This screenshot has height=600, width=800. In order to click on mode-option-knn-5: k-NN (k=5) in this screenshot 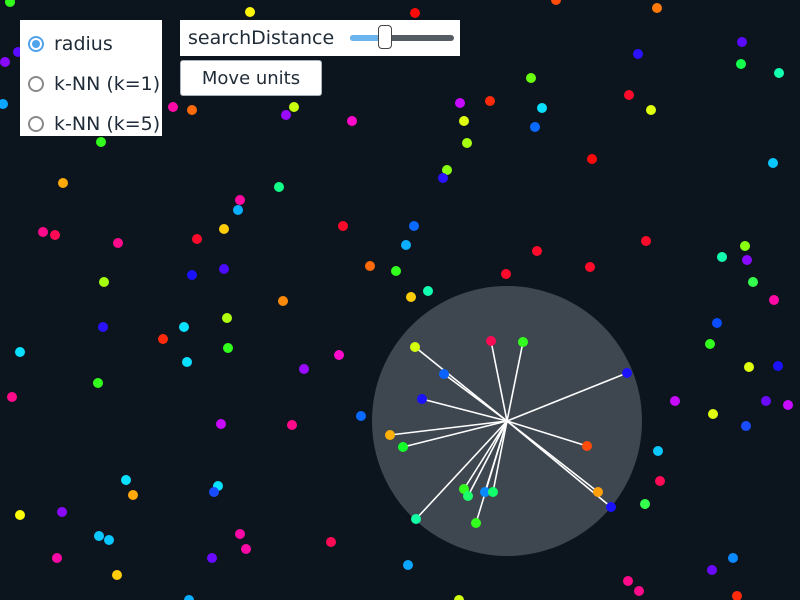, I will do `click(91, 124)`.